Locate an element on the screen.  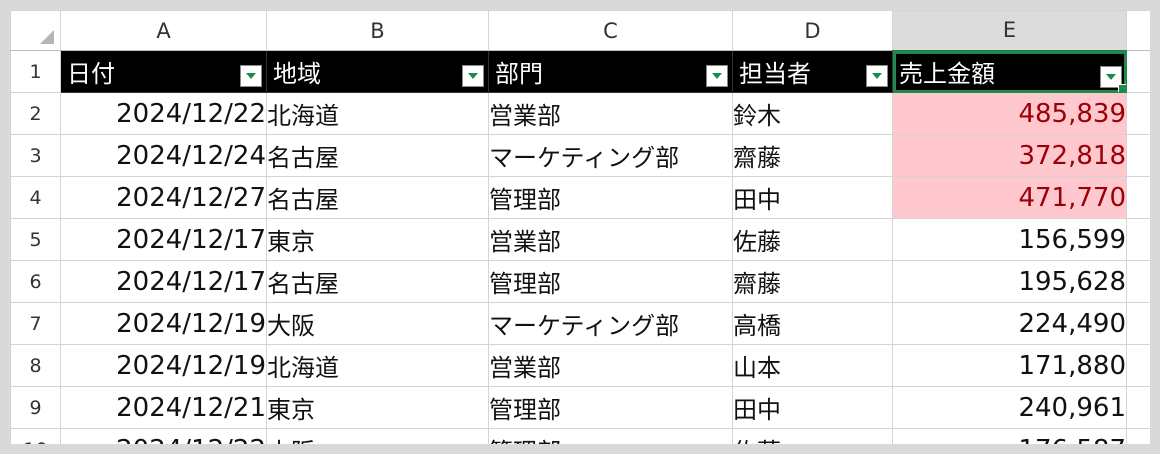
header-label: 担当者 is located at coordinates (775, 74).